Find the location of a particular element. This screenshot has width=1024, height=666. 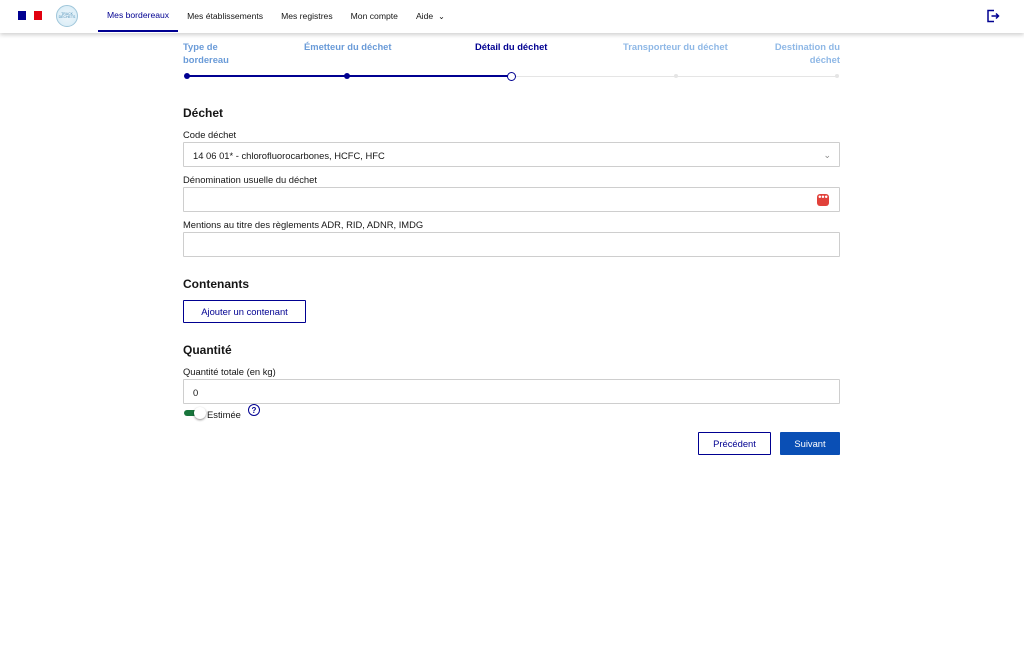

step-label-line: Destination du is located at coordinates (807, 46).